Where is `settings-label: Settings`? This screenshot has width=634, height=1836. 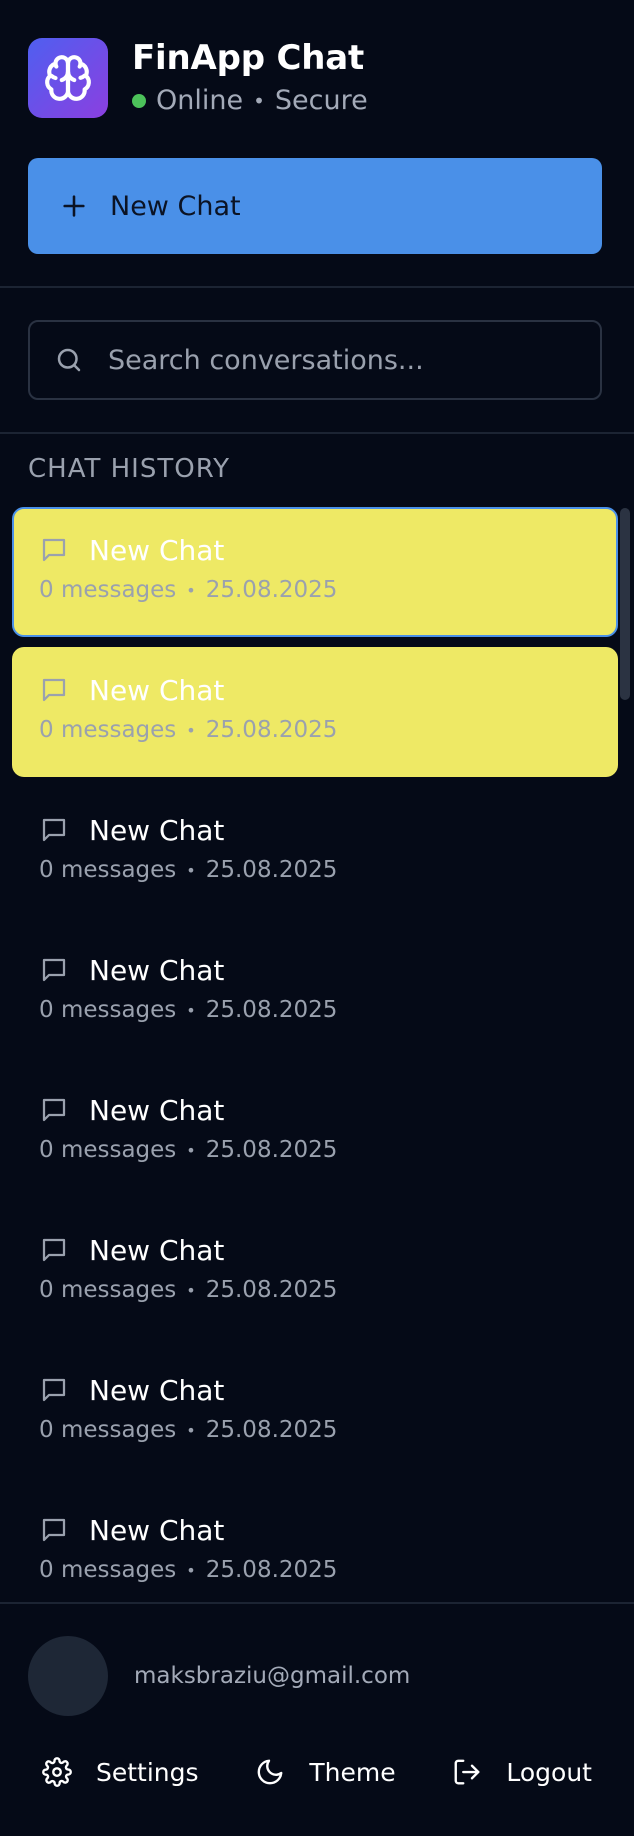
settings-label: Settings is located at coordinates (147, 1772).